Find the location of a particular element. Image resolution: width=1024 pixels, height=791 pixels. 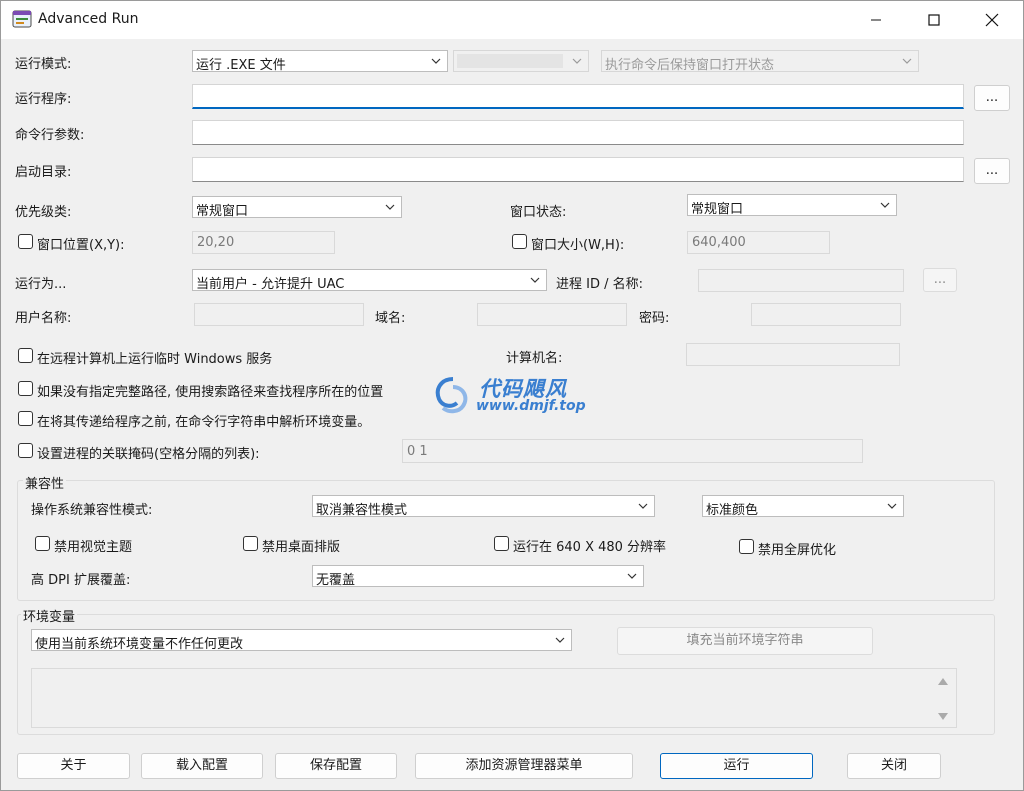

command-line-args-input is located at coordinates (578, 132).